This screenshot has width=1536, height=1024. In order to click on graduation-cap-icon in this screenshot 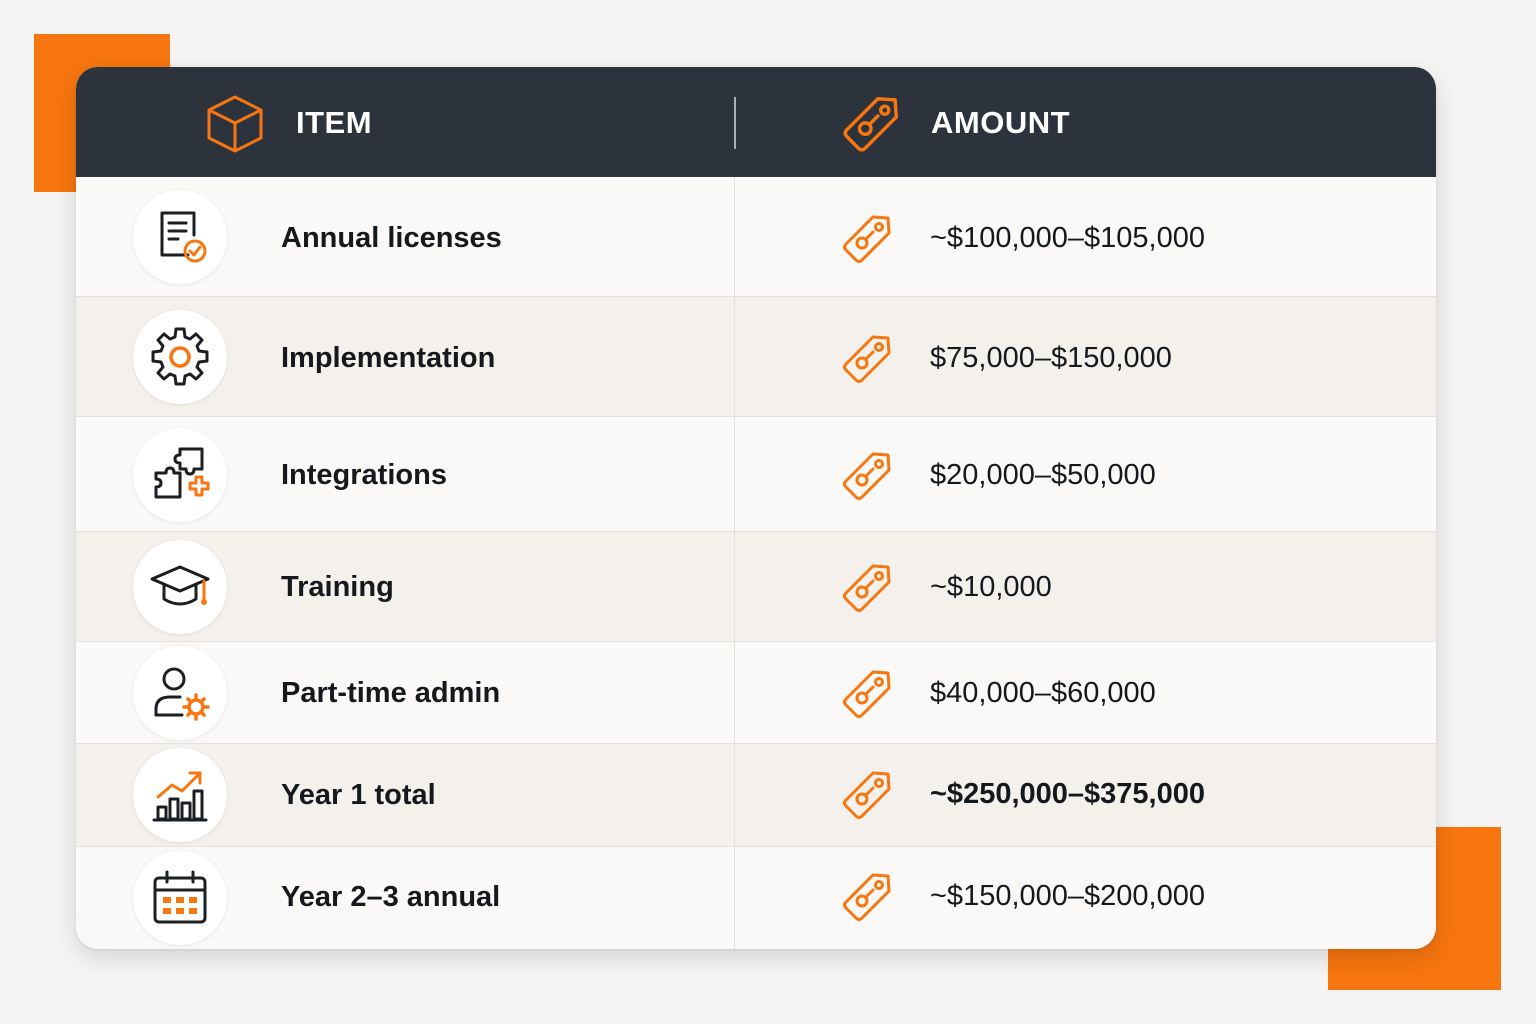, I will do `click(180, 585)`.